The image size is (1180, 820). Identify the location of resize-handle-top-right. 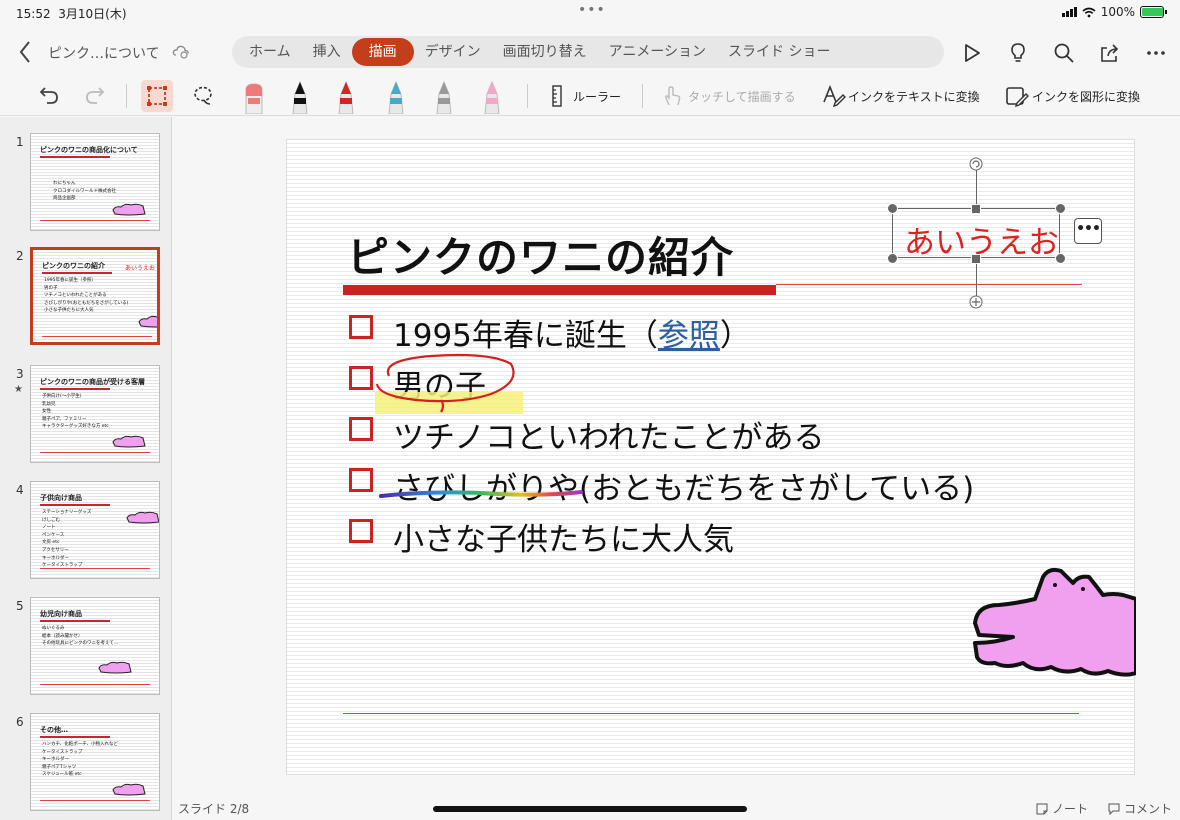
(1060, 208).